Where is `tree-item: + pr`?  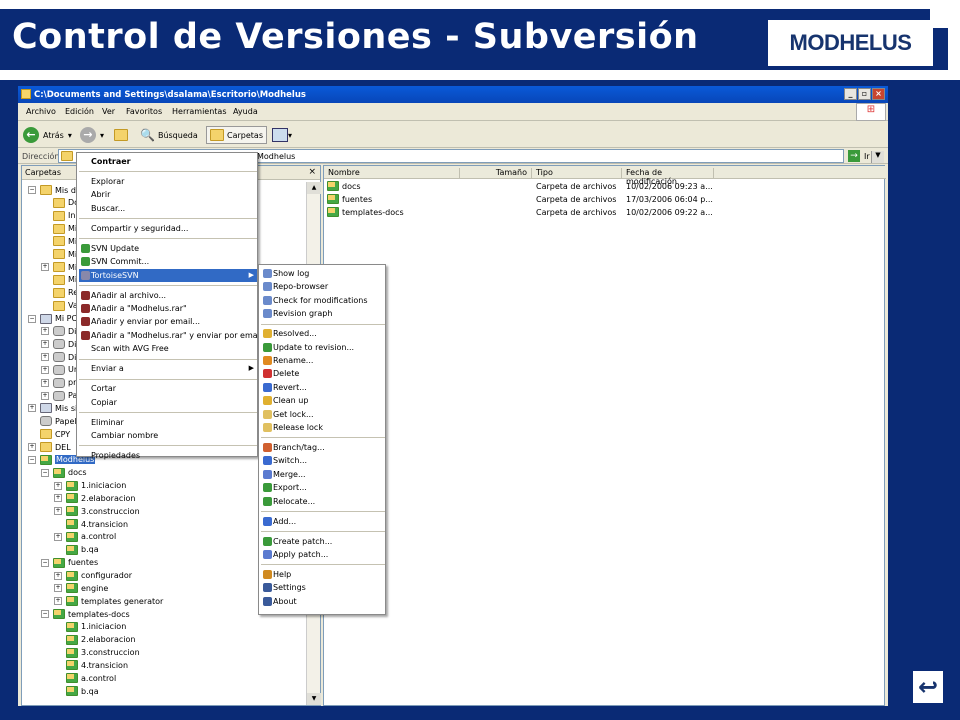 tree-item: + pr is located at coordinates (58, 383).